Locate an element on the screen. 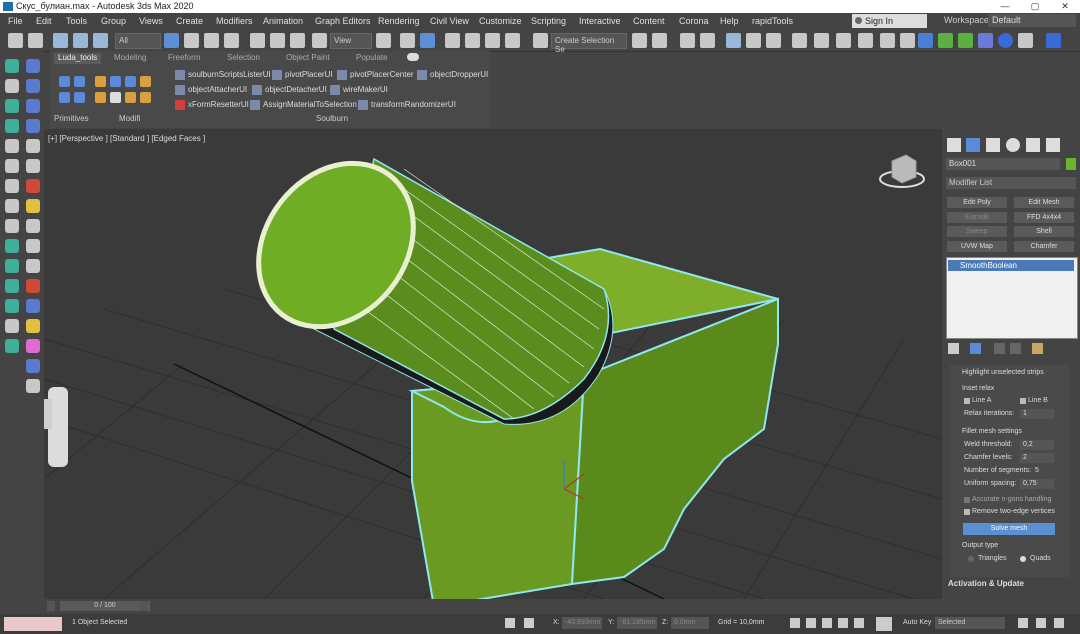 The image size is (1080, 634). cone-icon is located at coordinates (33, 126).